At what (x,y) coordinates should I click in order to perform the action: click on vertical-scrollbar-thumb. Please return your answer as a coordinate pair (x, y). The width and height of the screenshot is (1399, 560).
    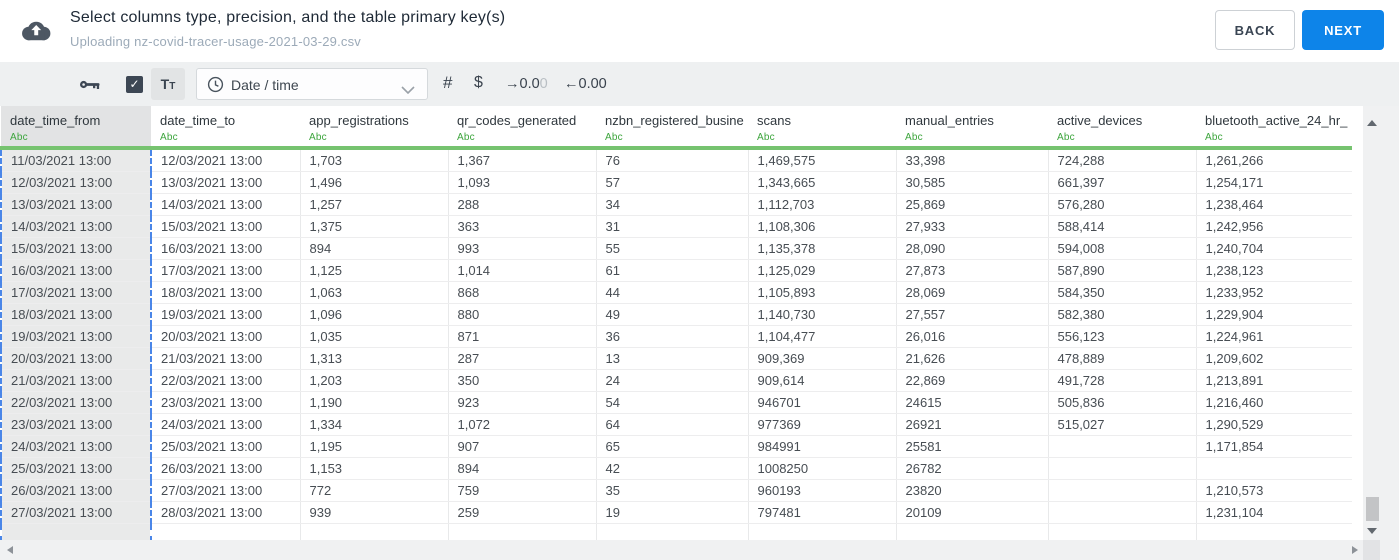
    Looking at the image, I should click on (1372, 509).